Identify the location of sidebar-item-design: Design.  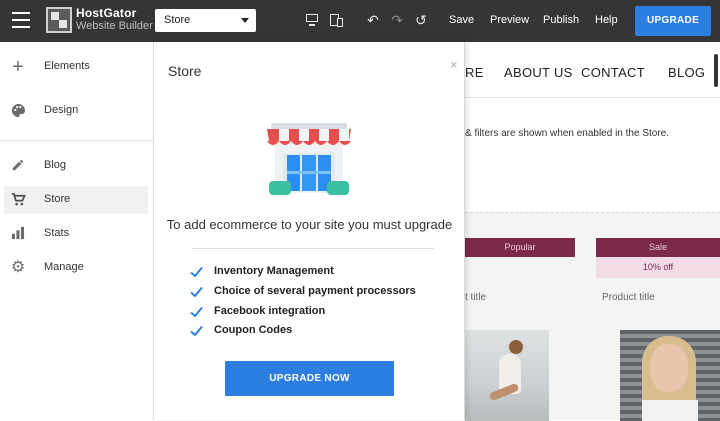
(76, 111).